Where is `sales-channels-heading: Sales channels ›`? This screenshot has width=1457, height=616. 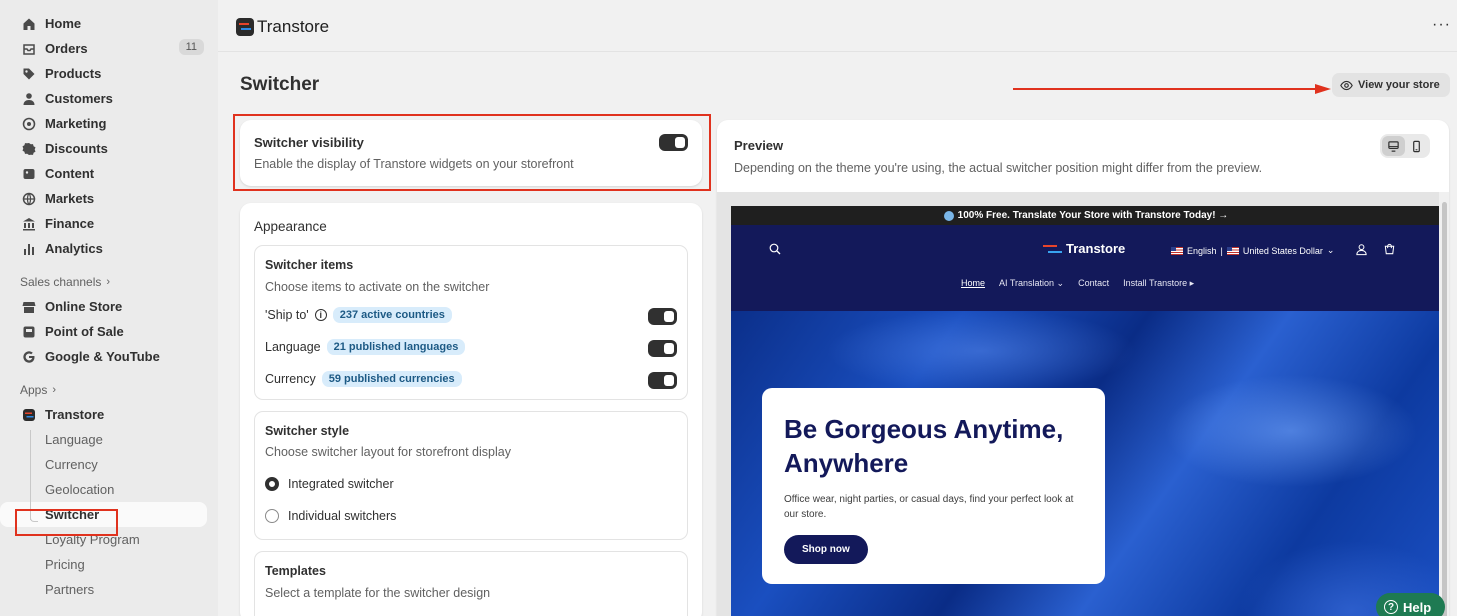 sales-channels-heading: Sales channels › is located at coordinates (109, 282).